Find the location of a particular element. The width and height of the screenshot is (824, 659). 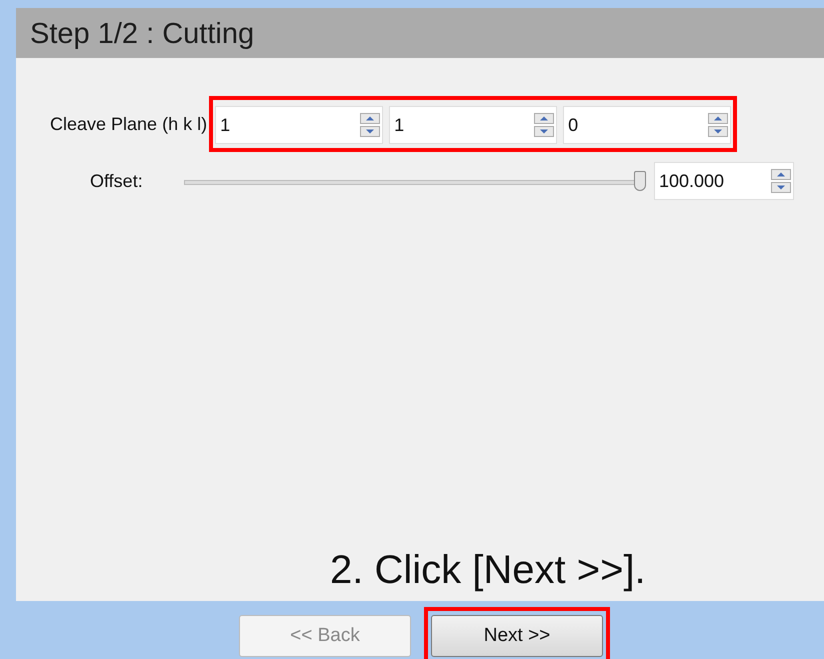

offset-spin-box: 100.000 is located at coordinates (724, 181).